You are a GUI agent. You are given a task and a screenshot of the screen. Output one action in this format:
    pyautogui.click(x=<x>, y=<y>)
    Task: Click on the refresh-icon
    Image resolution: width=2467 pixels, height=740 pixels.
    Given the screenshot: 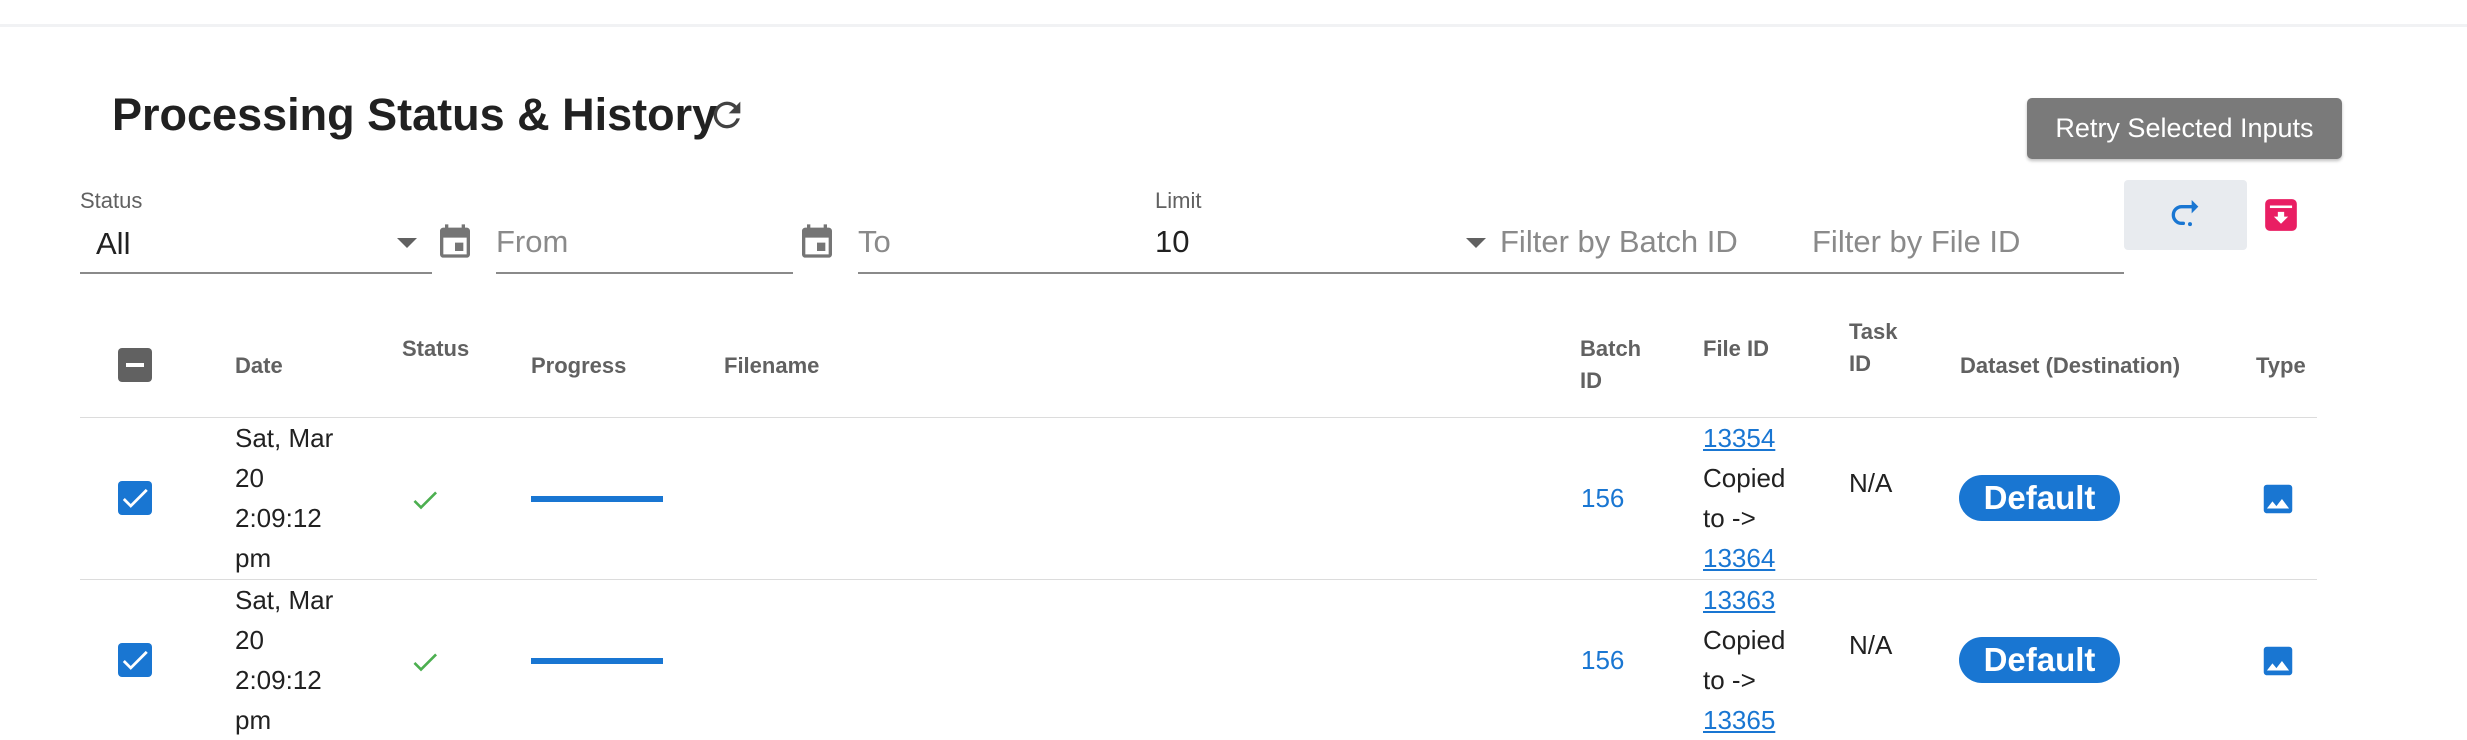 What is the action you would take?
    pyautogui.click(x=727, y=115)
    